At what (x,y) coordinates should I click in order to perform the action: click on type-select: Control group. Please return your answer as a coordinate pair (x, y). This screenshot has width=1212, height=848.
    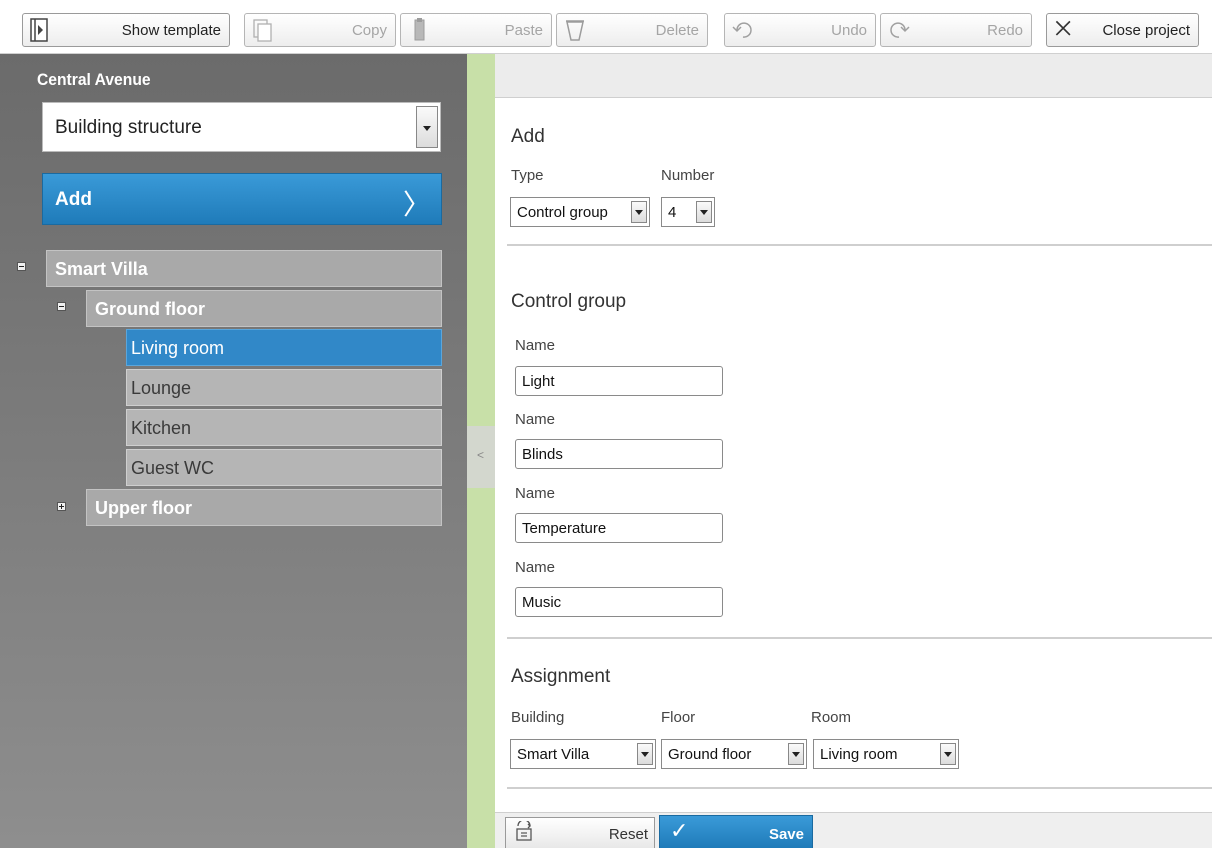
    Looking at the image, I should click on (580, 212).